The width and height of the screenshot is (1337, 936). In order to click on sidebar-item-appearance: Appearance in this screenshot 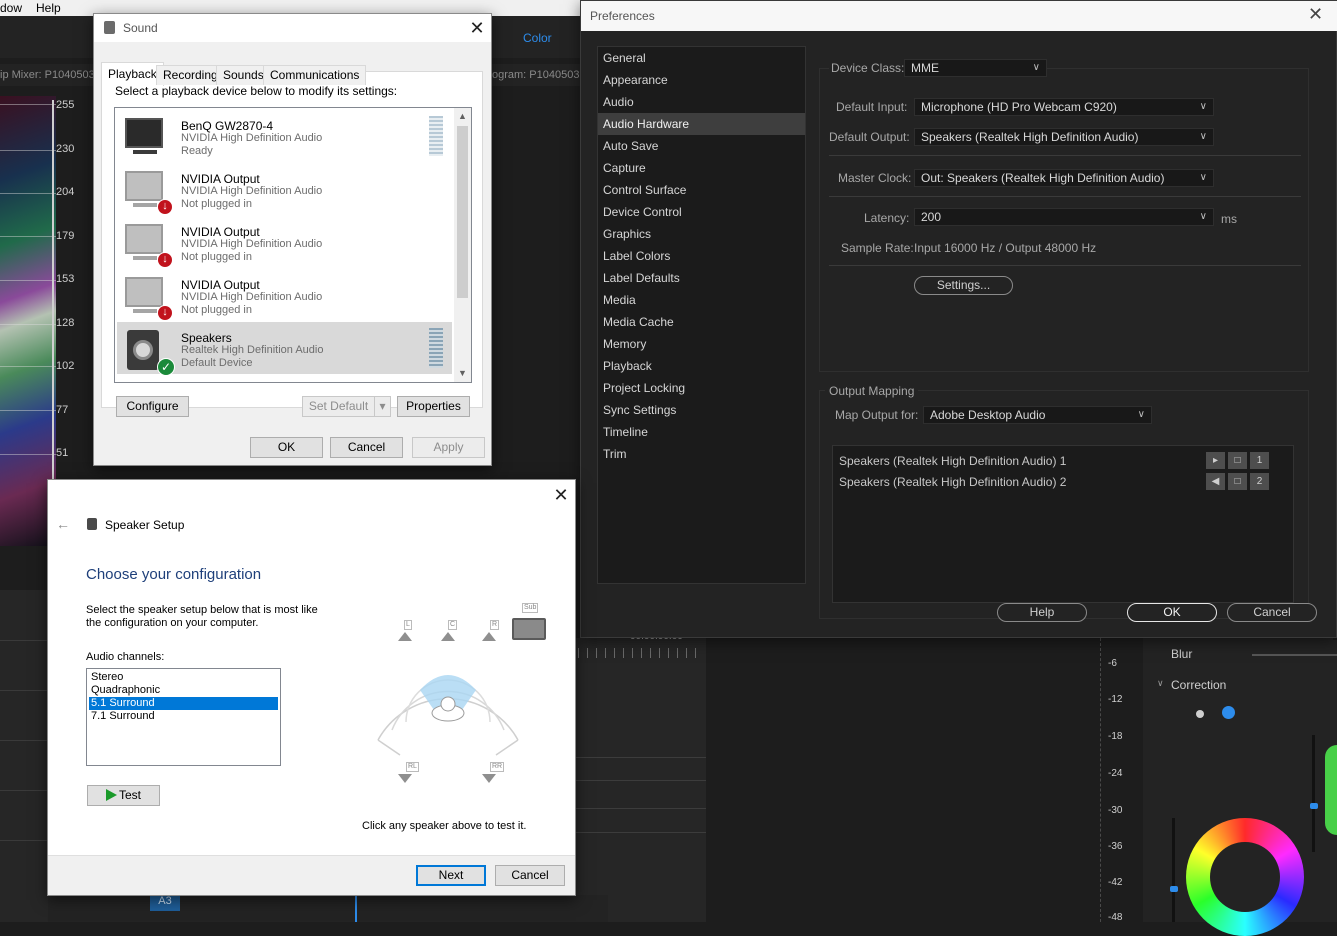, I will do `click(701, 80)`.